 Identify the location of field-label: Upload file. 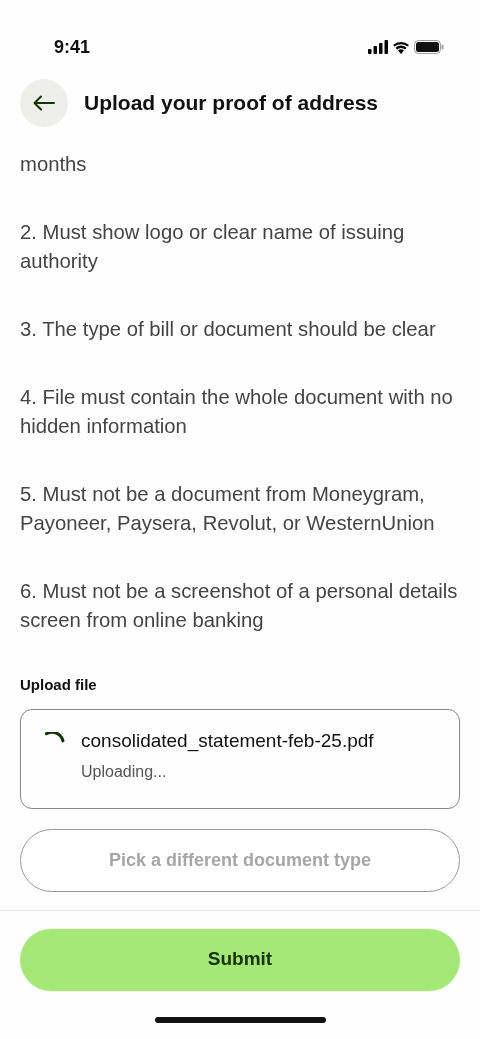
(59, 685).